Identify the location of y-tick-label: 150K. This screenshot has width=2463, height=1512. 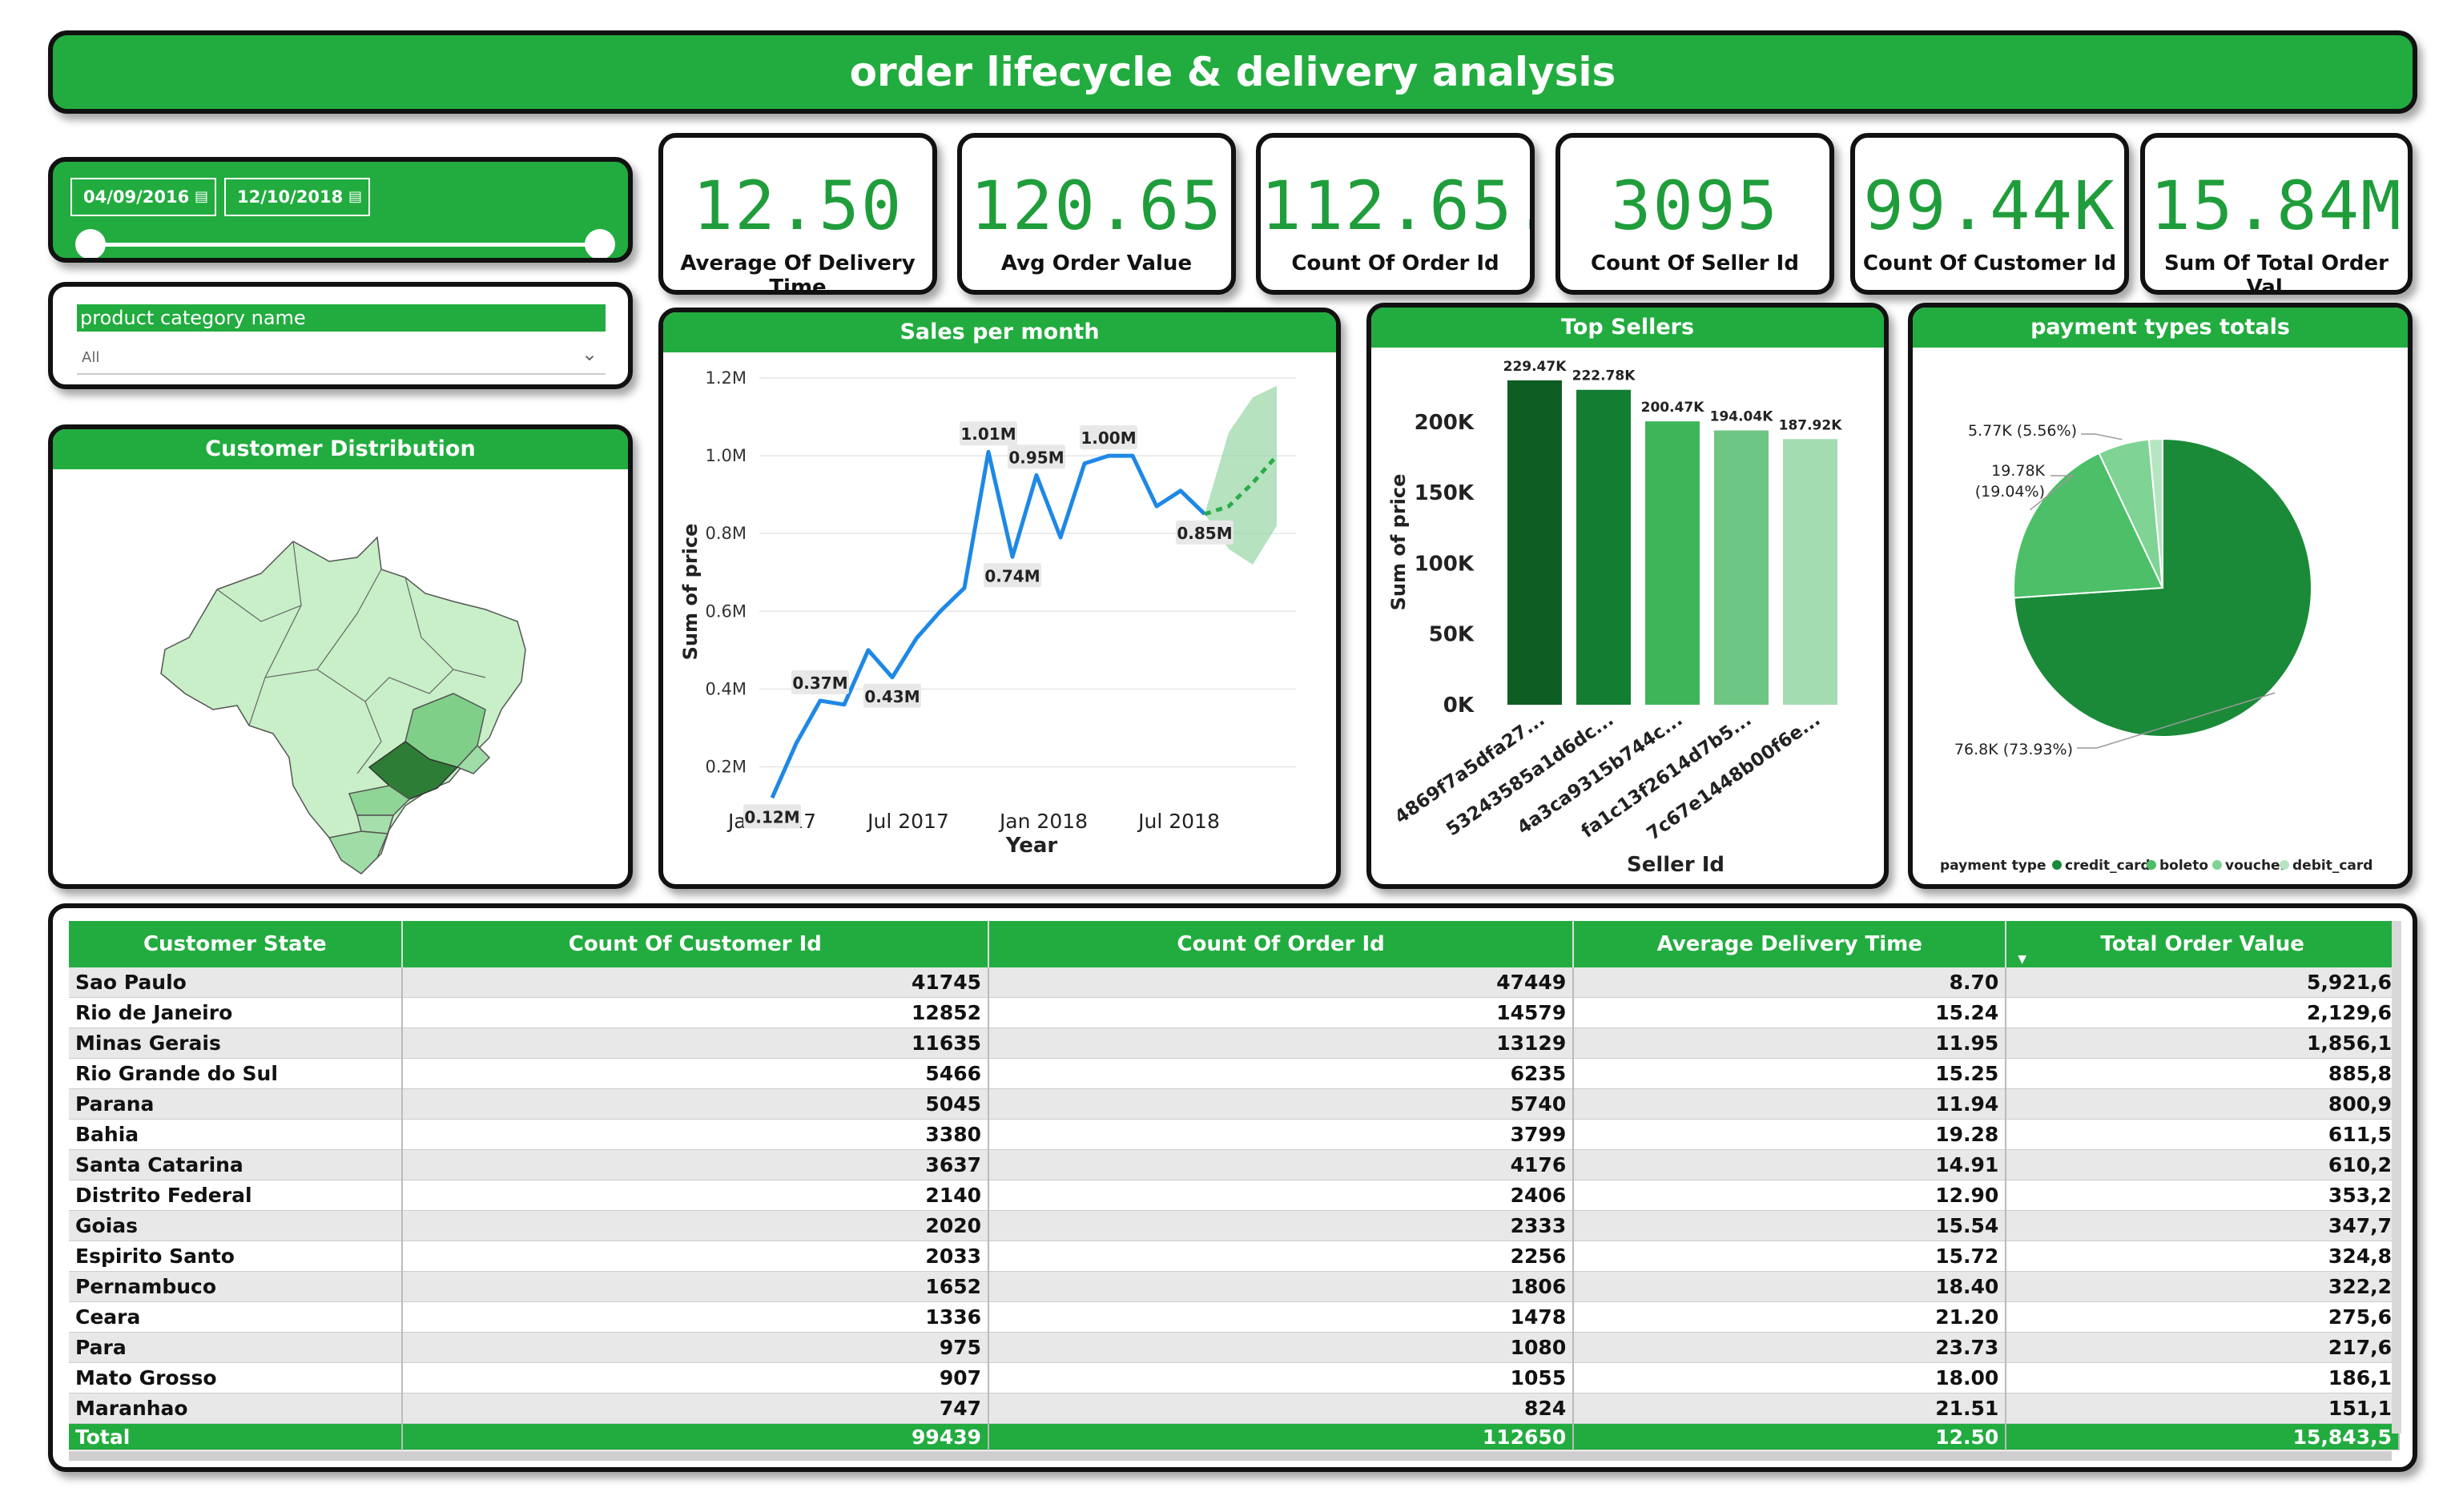
(1445, 493).